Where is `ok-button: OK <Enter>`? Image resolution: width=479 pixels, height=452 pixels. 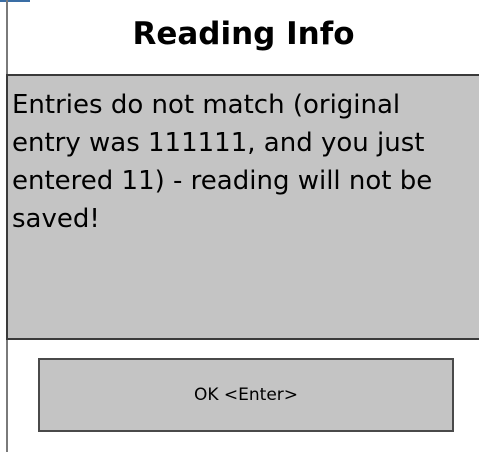
ok-button: OK <Enter> is located at coordinates (246, 395).